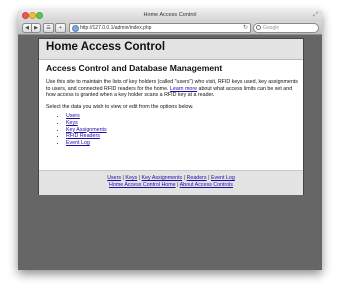  What do you see at coordinates (286, 28) in the screenshot?
I see `search-input: Google` at bounding box center [286, 28].